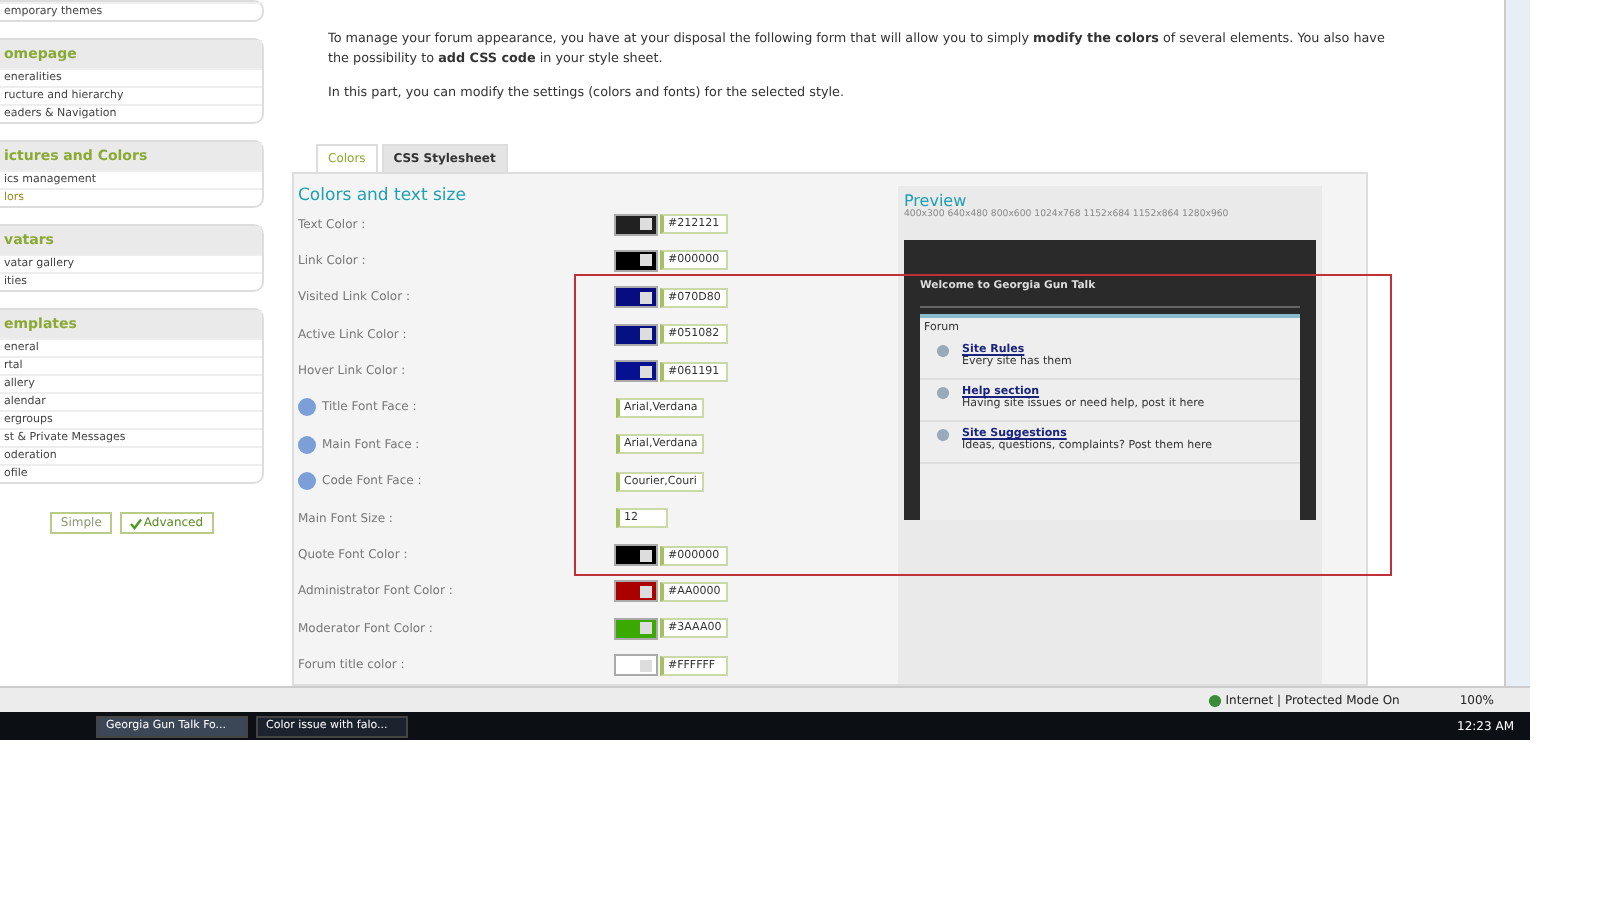 This screenshot has height=900, width=1600. I want to click on section-title: Colors and text size, so click(383, 195).